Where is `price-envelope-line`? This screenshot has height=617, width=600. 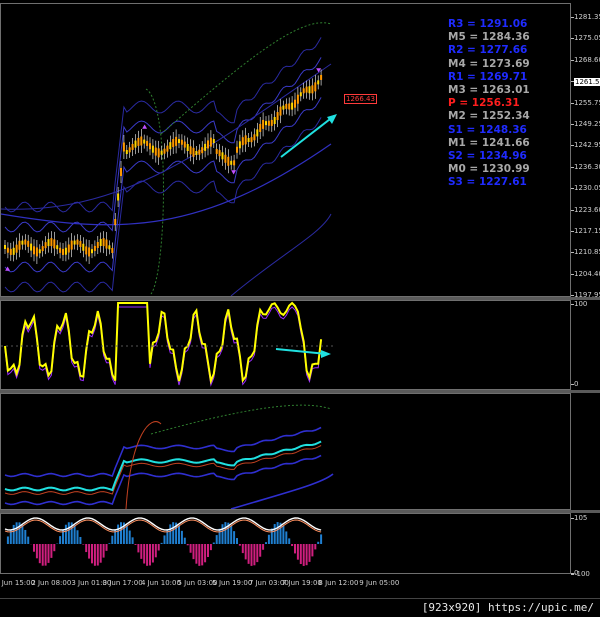 price-envelope-line is located at coordinates (163, 184).